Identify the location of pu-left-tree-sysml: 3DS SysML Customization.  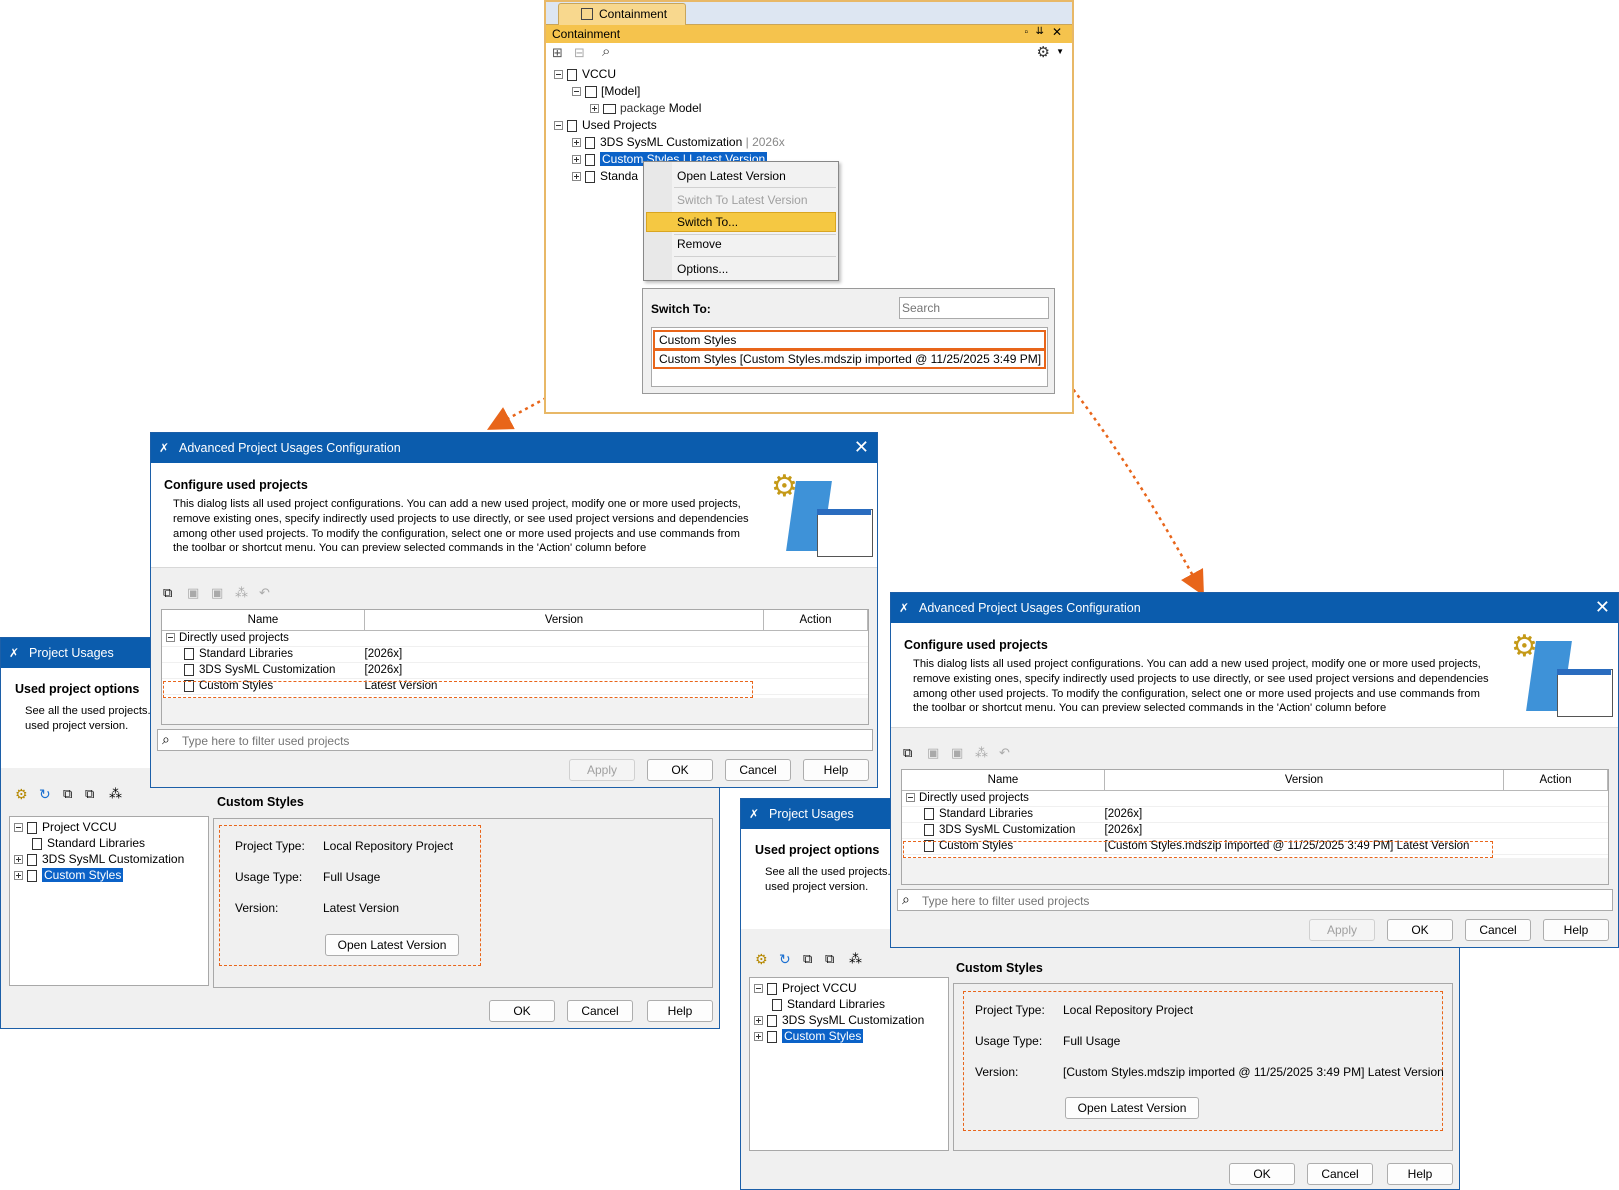
(99, 859).